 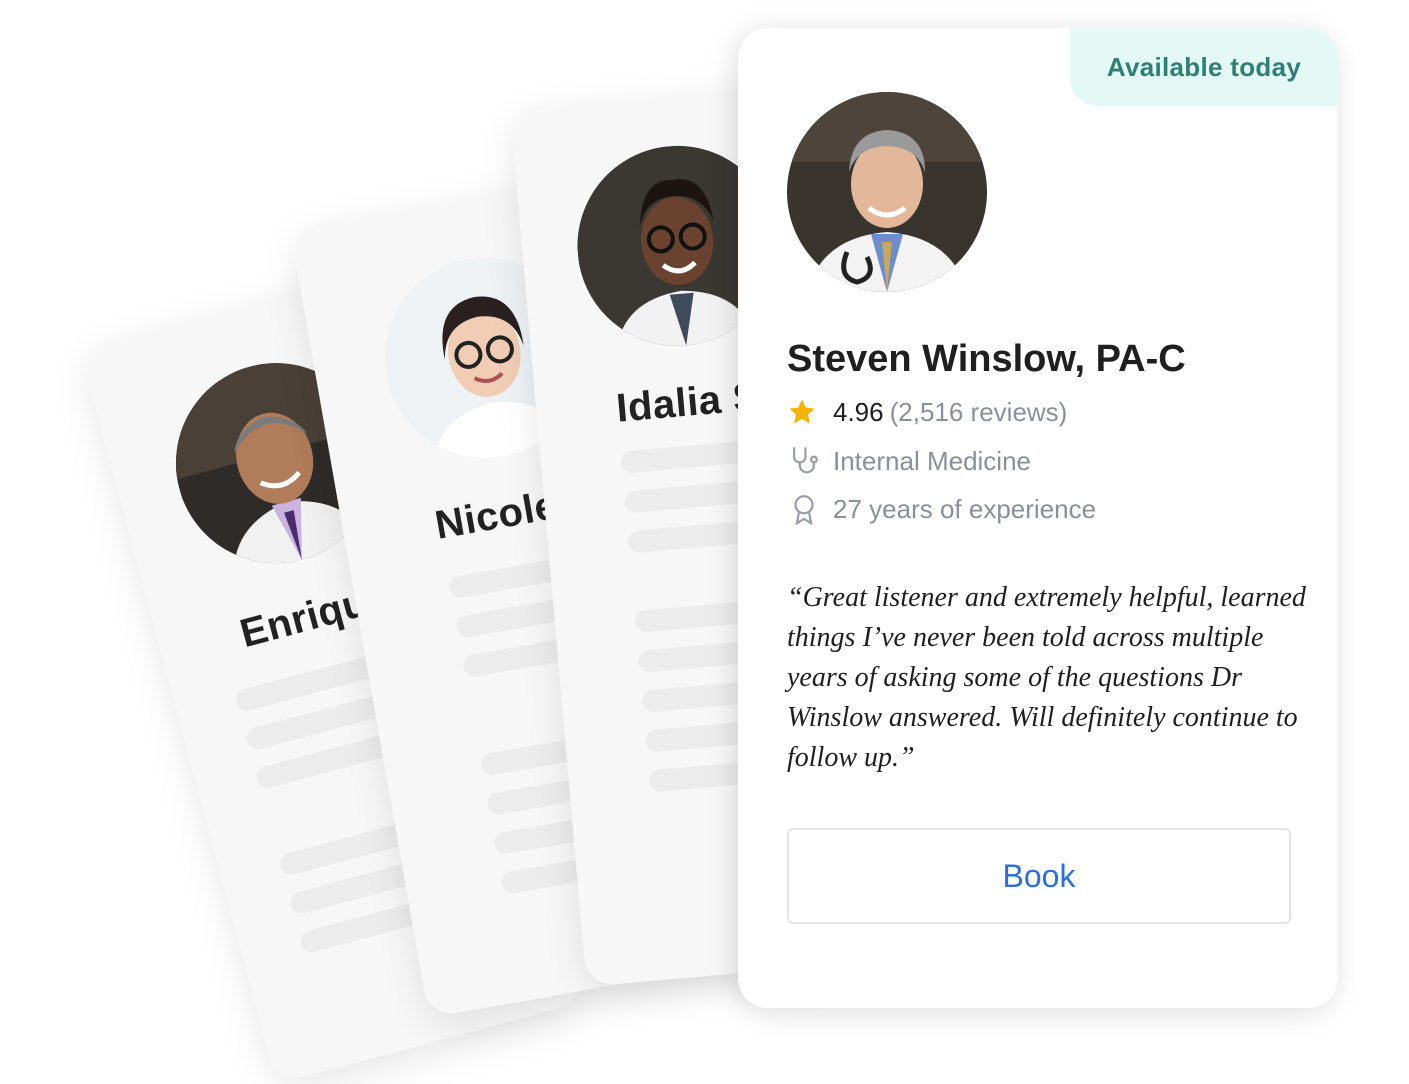 I want to click on experience-row: 27 years of experience, so click(x=941, y=509).